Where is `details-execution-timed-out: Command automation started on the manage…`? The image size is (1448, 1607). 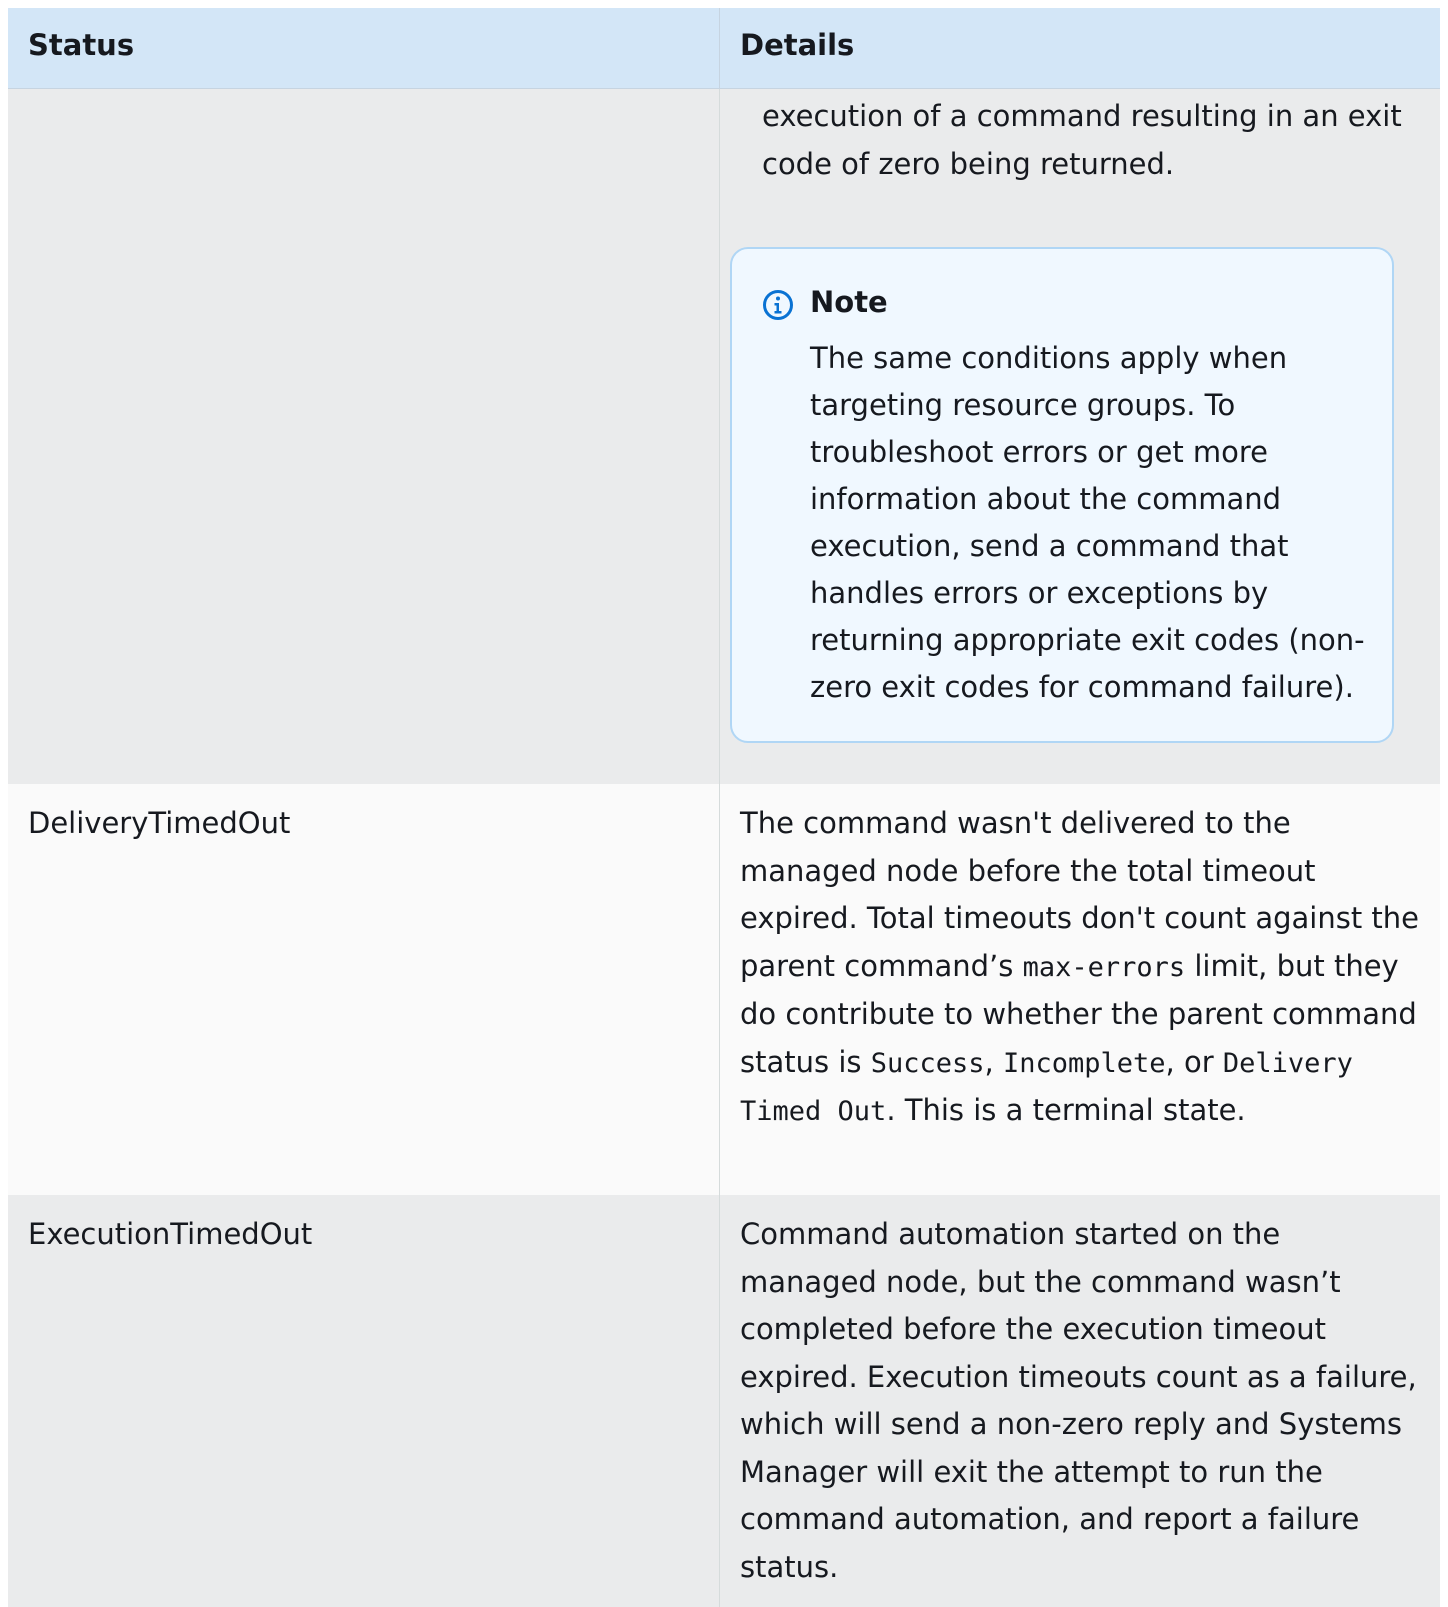
details-execution-timed-out: Command automation started on the manage… is located at coordinates (1078, 1400).